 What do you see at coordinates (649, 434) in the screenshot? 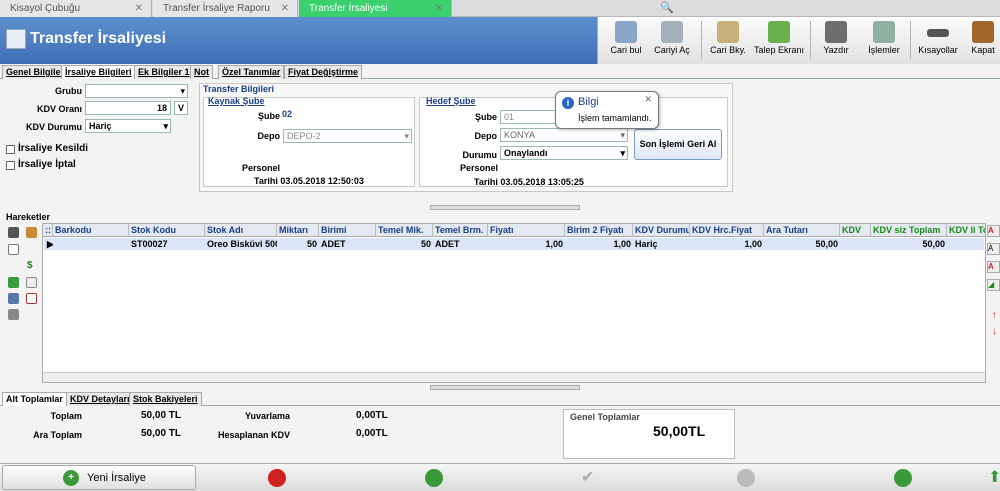
I see `genel-toplamlar-panel: Genel Toplamlar 50,00TL` at bounding box center [649, 434].